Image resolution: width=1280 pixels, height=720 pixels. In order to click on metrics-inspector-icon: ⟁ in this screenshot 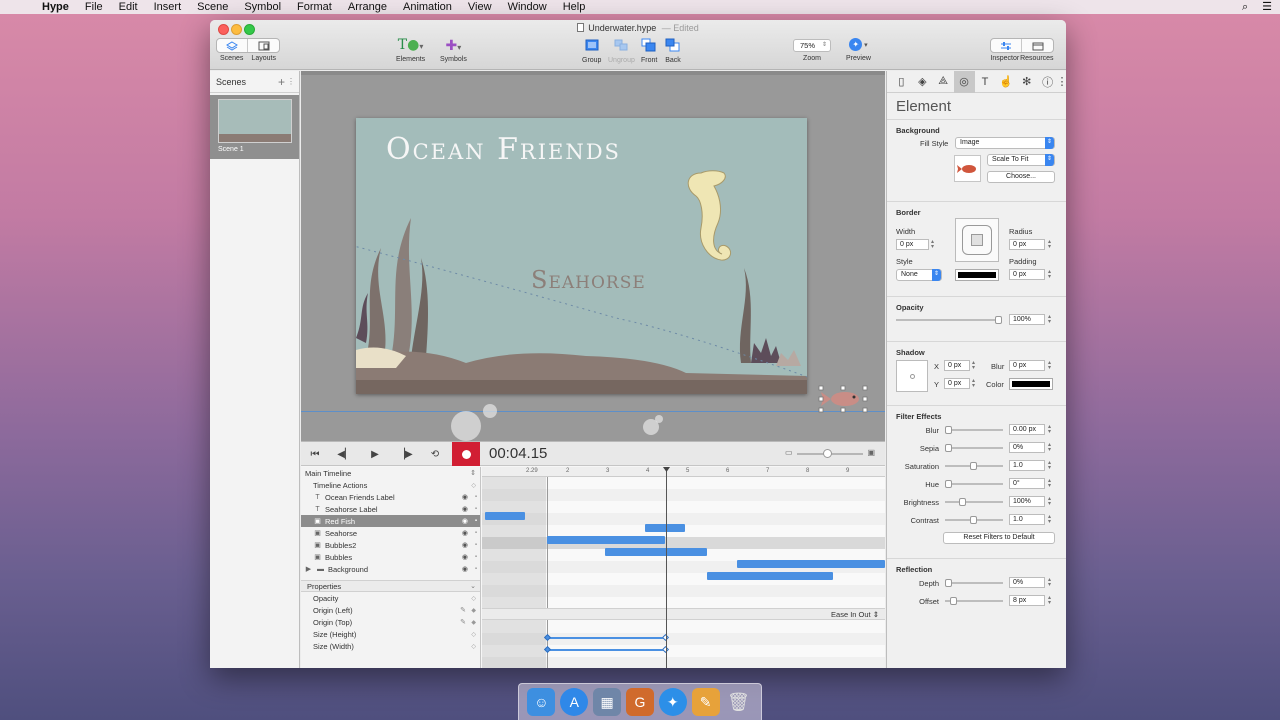, I will do `click(943, 82)`.